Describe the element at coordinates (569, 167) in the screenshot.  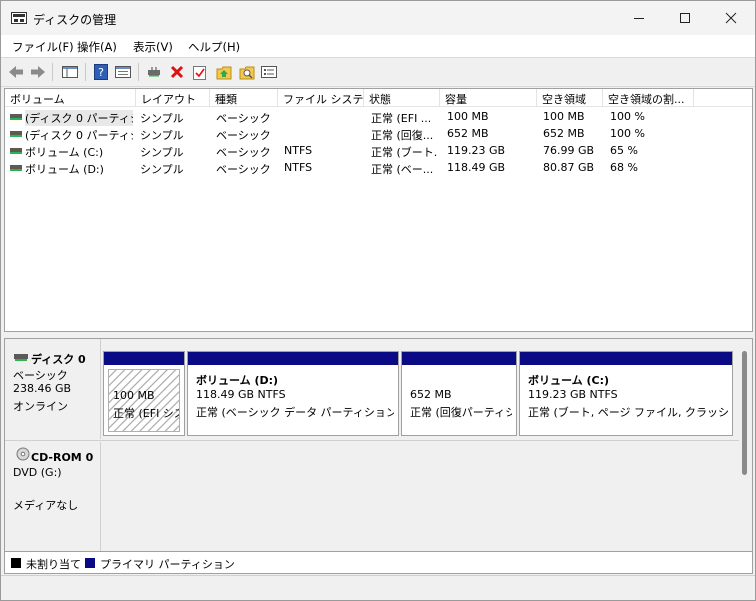
I see `cell-free-space: 80.87 GB` at that location.